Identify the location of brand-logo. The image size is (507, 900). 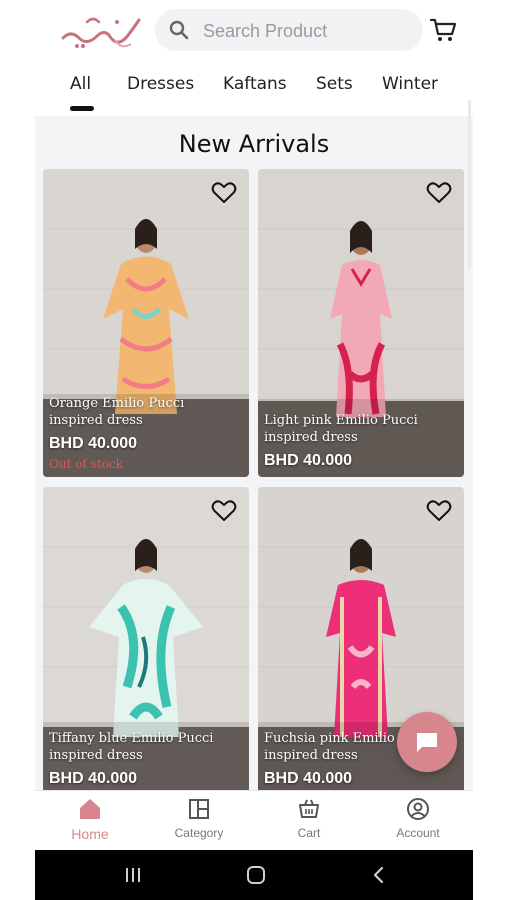
(100, 31).